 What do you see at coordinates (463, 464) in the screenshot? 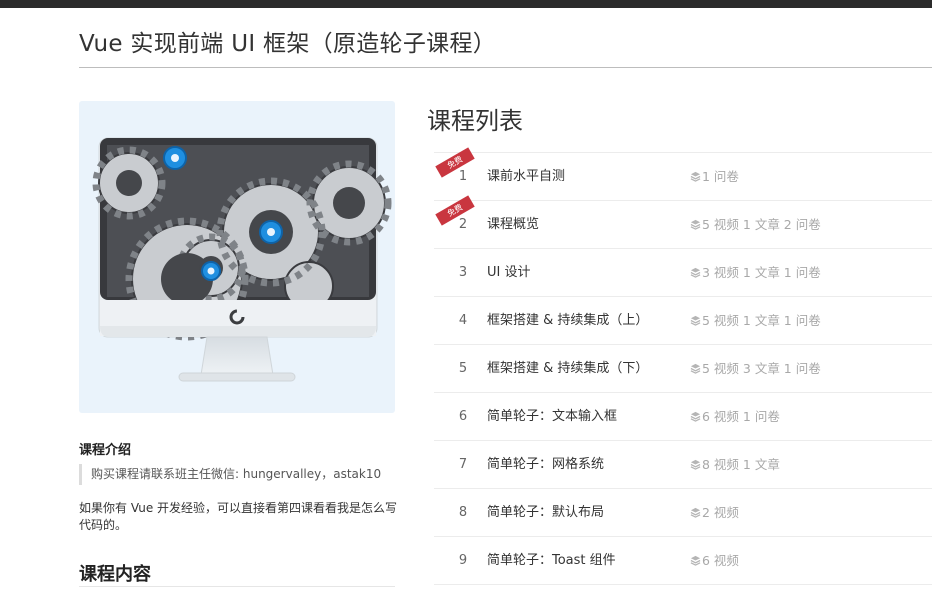
I see `lesson-number: 7` at bounding box center [463, 464].